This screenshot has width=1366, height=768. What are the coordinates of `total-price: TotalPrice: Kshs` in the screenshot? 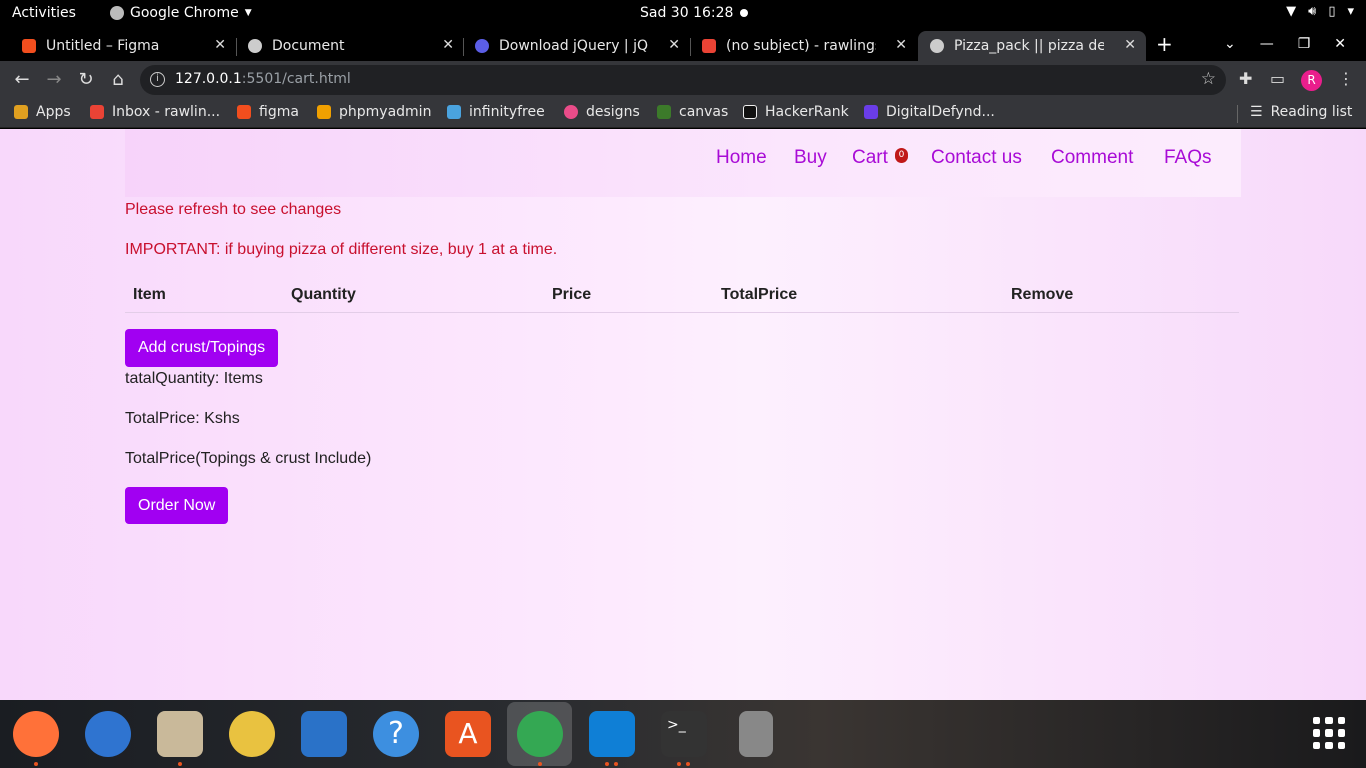 It's located at (182, 418).